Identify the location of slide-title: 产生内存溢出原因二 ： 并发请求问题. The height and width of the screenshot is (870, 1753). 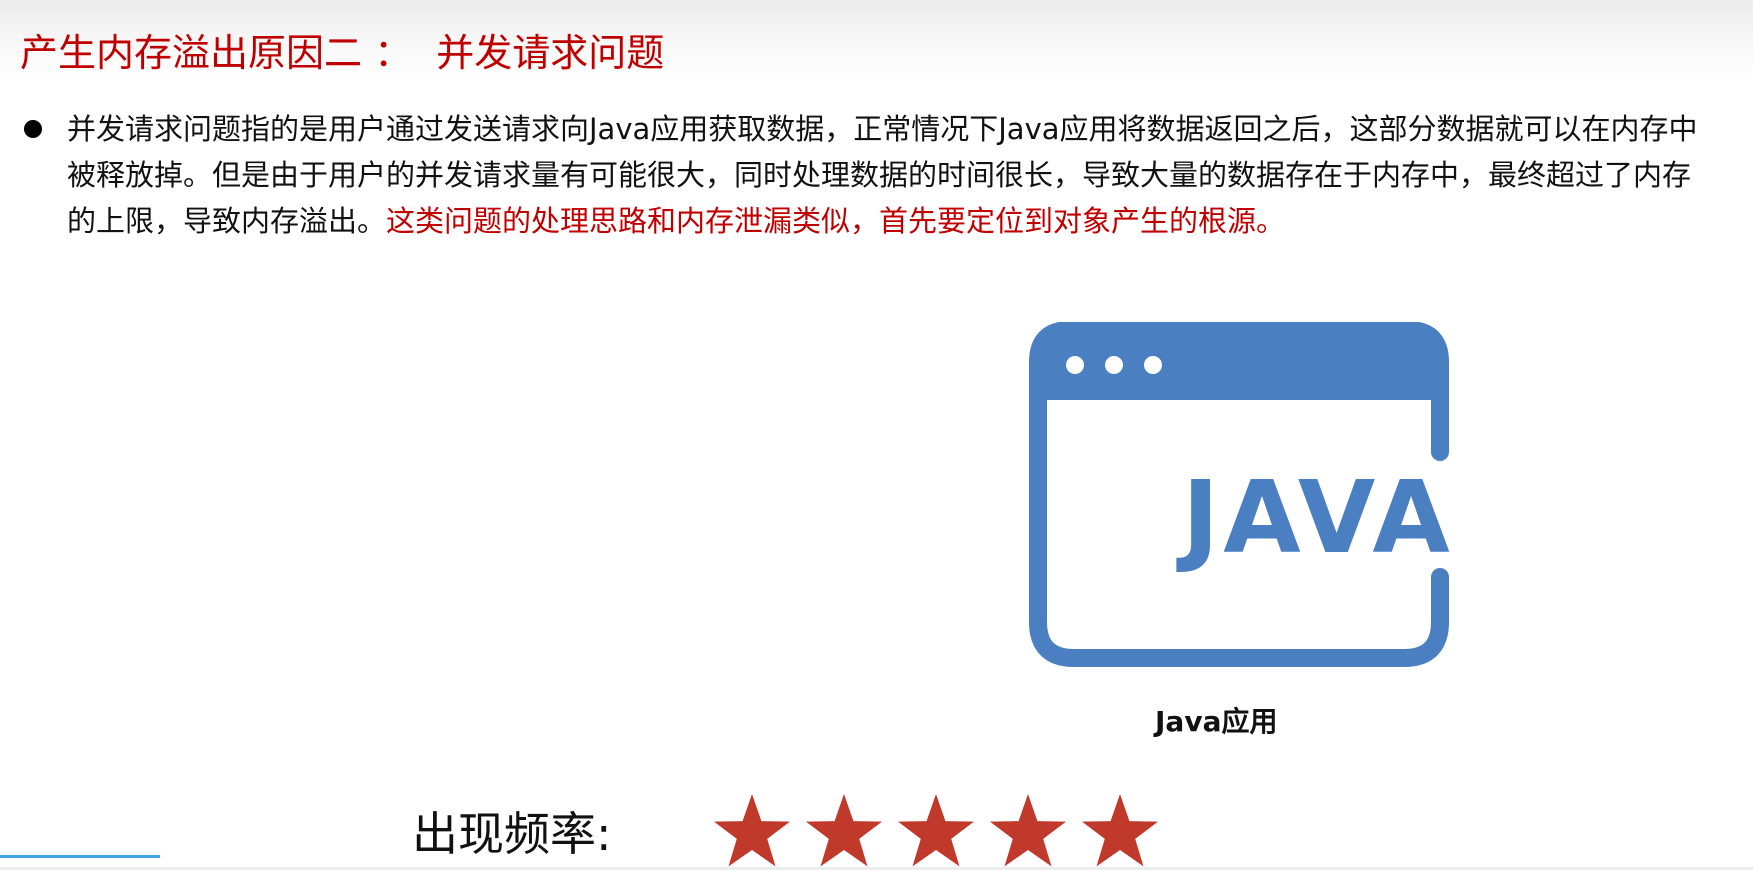
(342, 53).